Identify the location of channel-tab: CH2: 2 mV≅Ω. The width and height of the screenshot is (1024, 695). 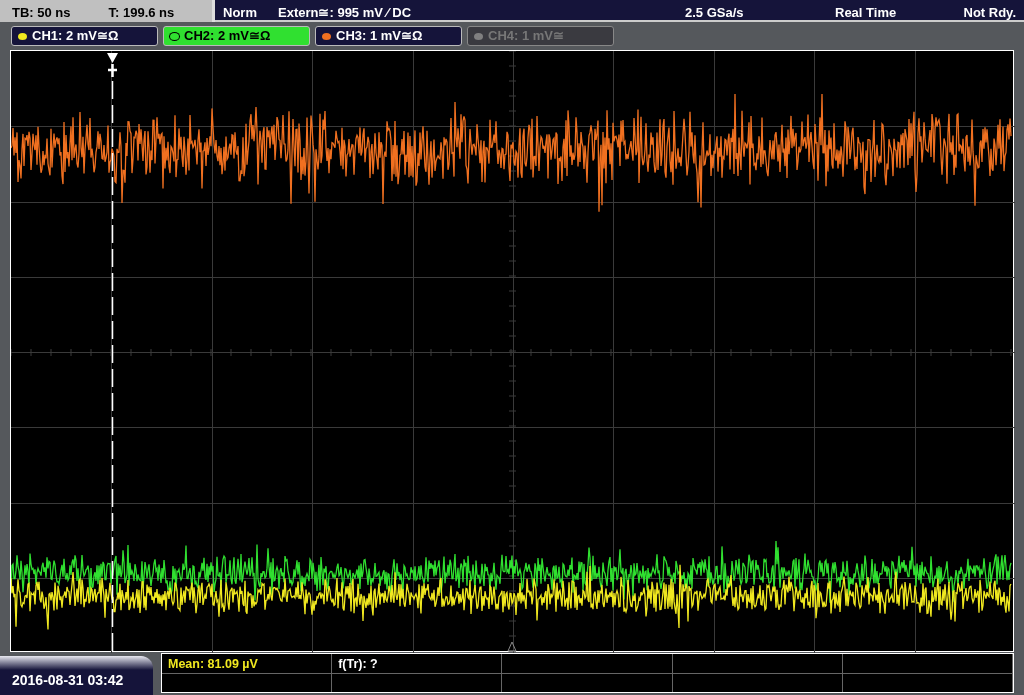
(236, 36).